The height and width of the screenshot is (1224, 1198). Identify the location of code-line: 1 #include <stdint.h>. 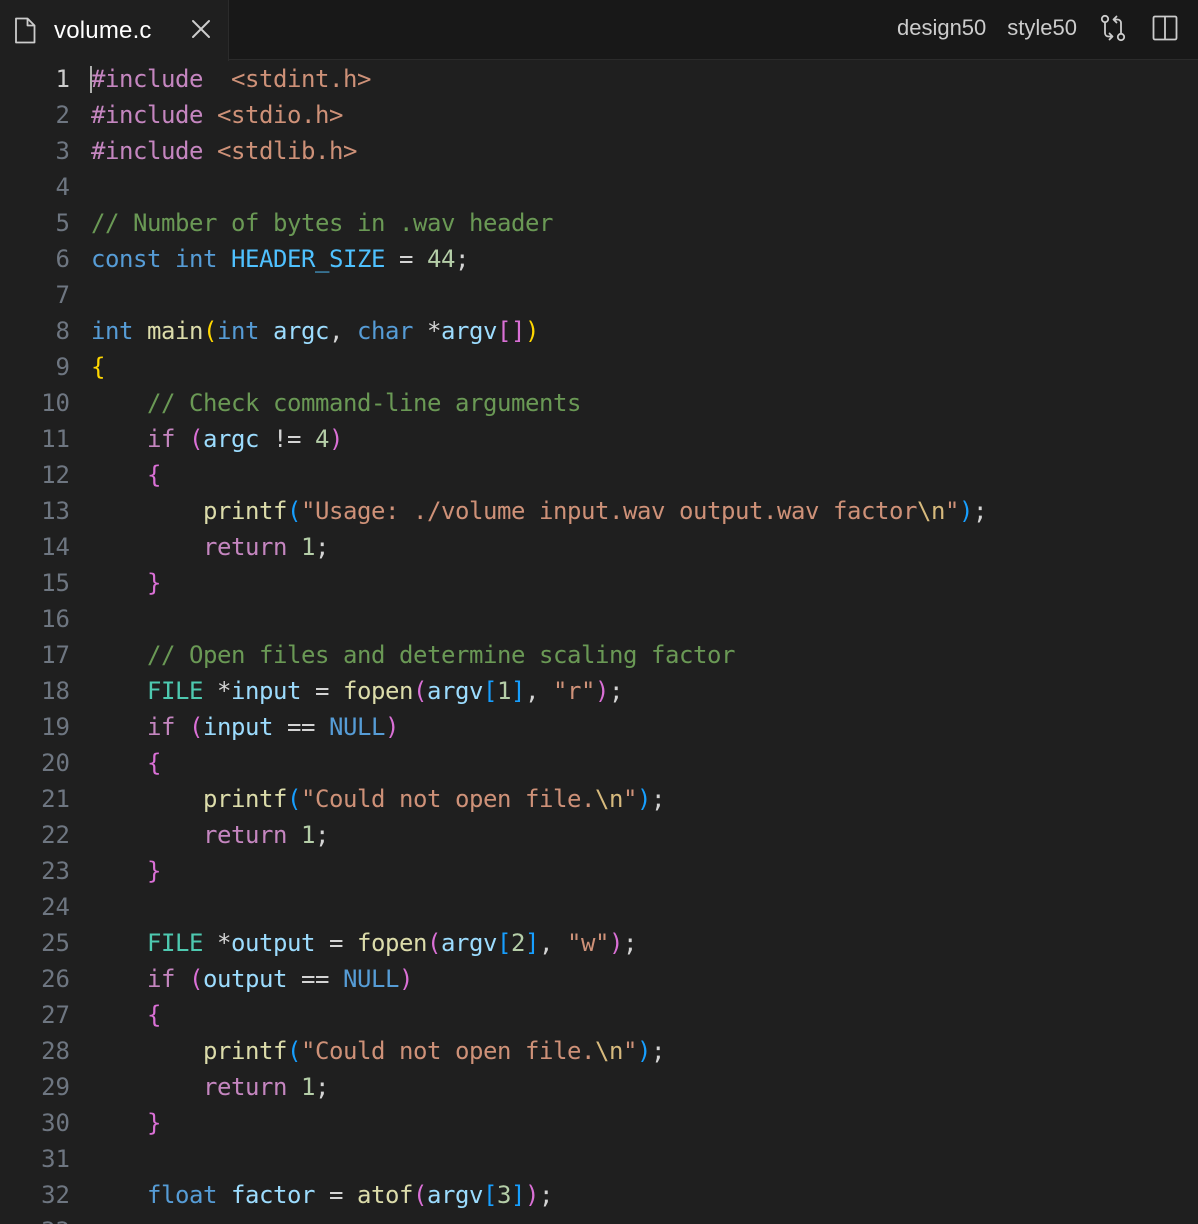
(599, 79).